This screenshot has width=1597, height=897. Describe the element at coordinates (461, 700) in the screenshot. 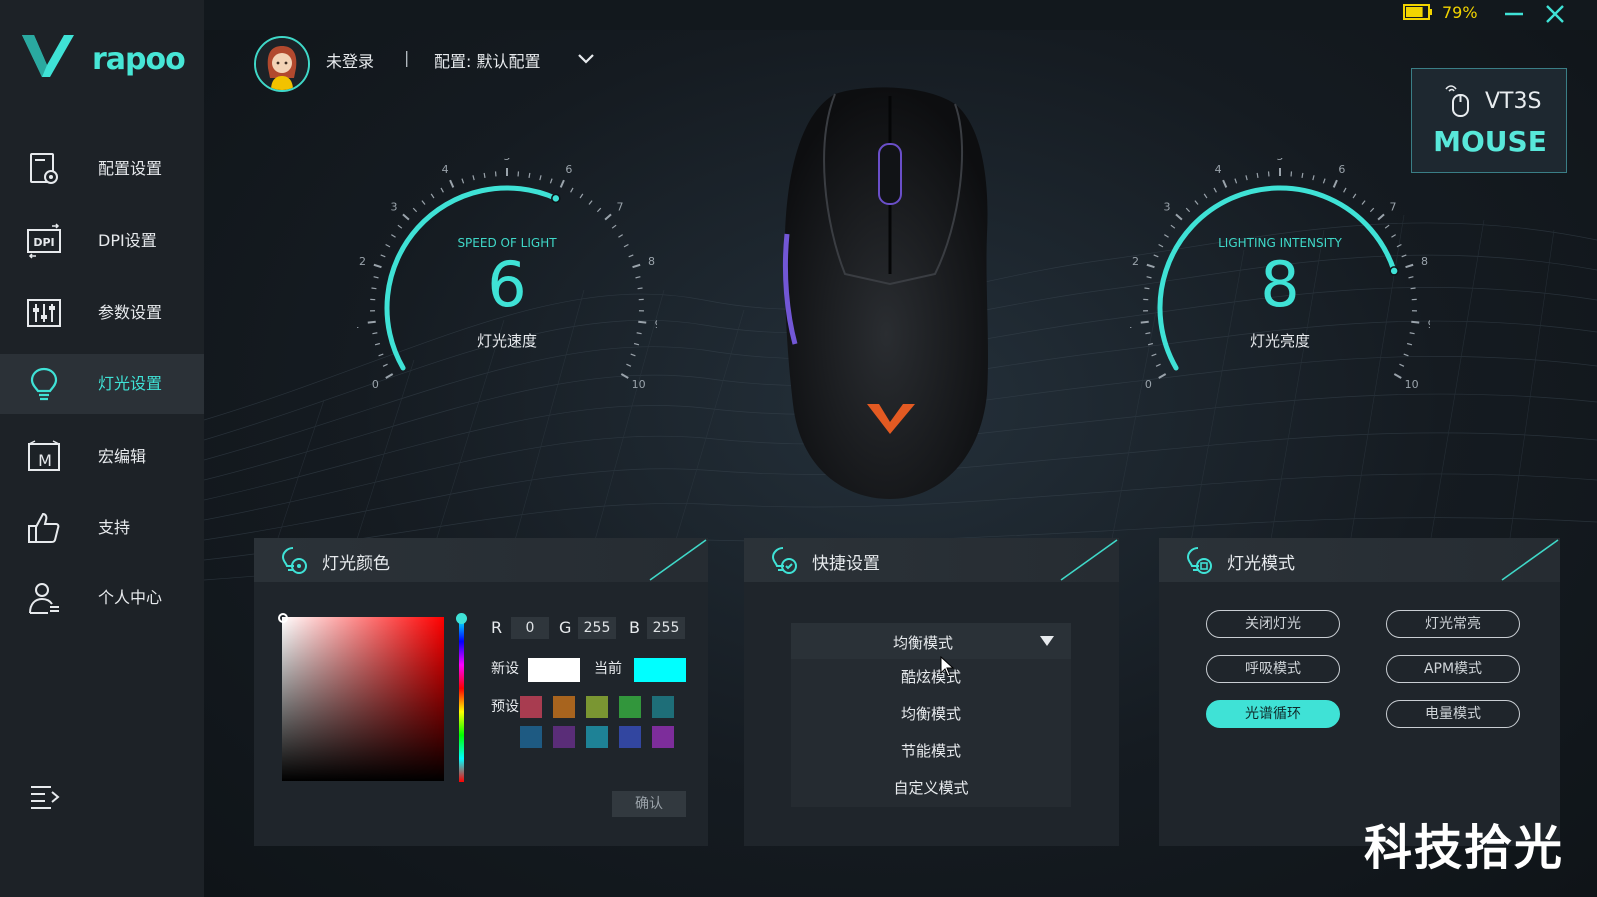

I see `hue-slider` at that location.